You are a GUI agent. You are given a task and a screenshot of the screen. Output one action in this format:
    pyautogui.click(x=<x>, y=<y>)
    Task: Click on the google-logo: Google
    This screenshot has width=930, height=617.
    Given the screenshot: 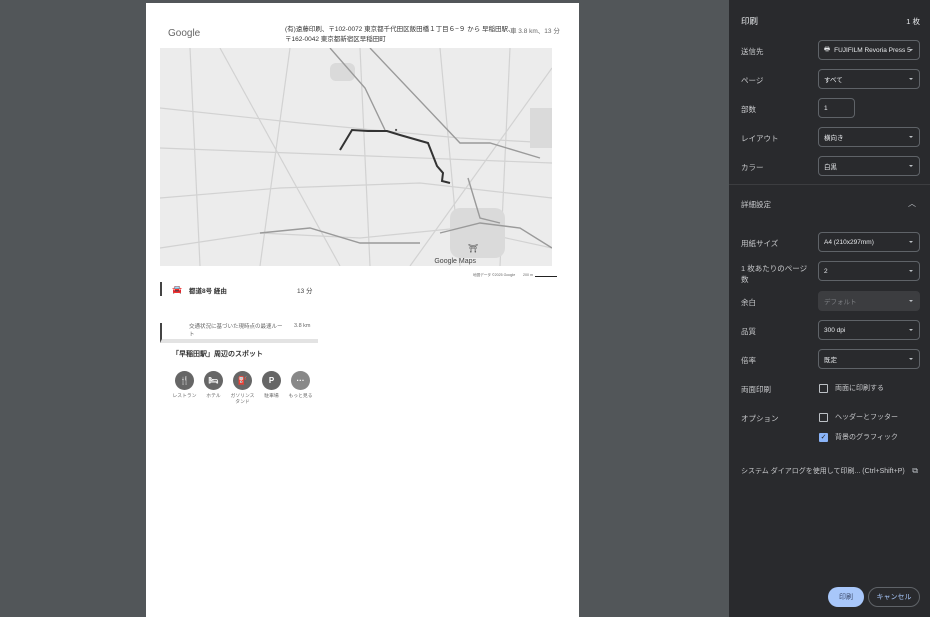 What is the action you would take?
    pyautogui.click(x=184, y=33)
    